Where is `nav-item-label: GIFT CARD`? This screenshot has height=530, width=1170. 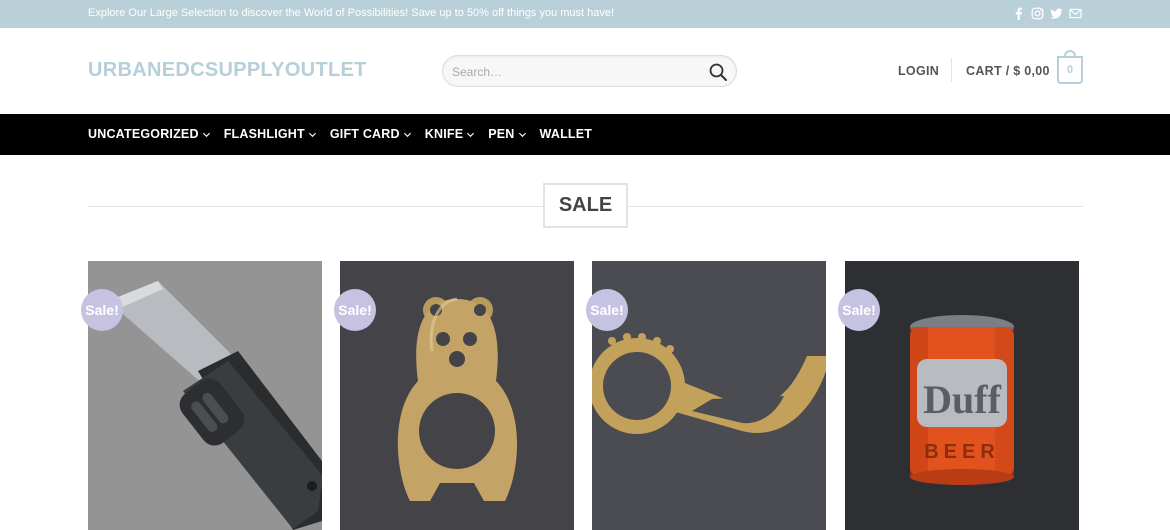 nav-item-label: GIFT CARD is located at coordinates (364, 134).